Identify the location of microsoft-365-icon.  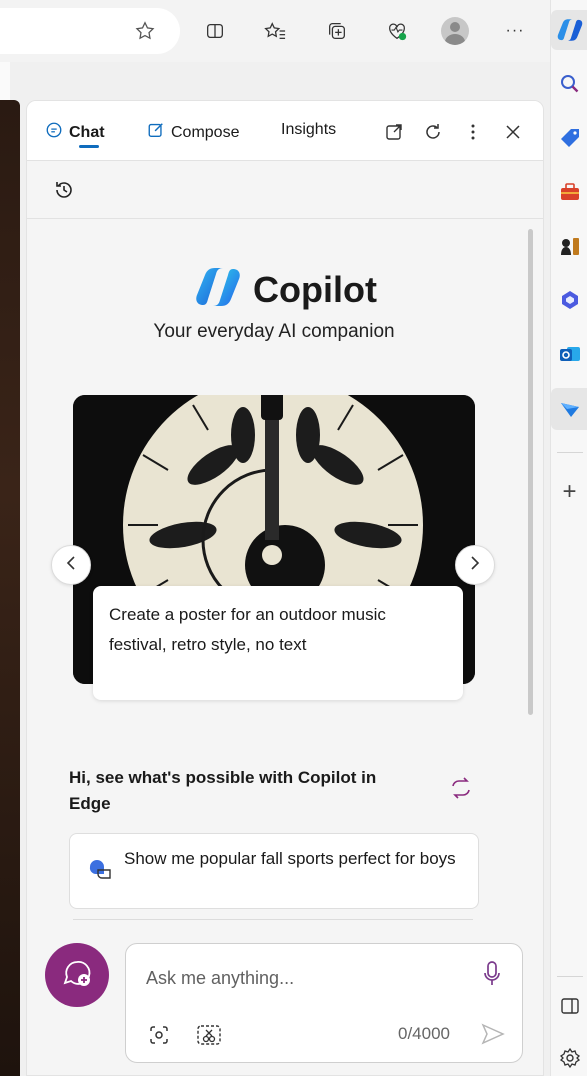
(569, 300).